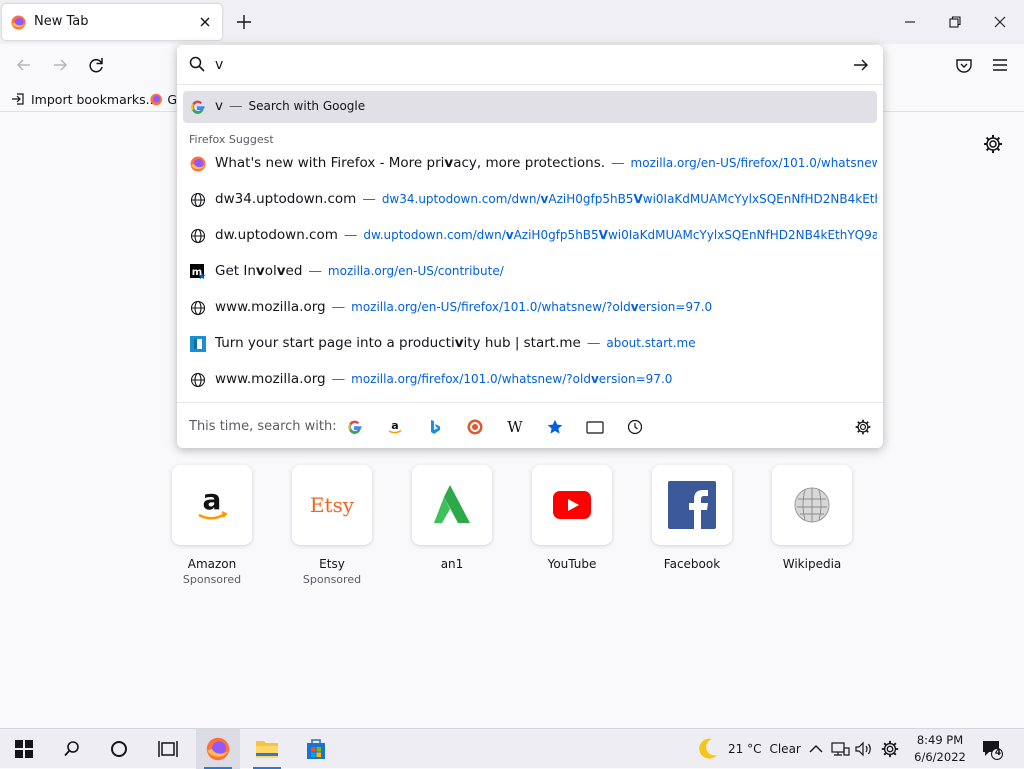 This screenshot has height=769, width=1024. Describe the element at coordinates (218, 749) in the screenshot. I see `taskbar-firefox` at that location.